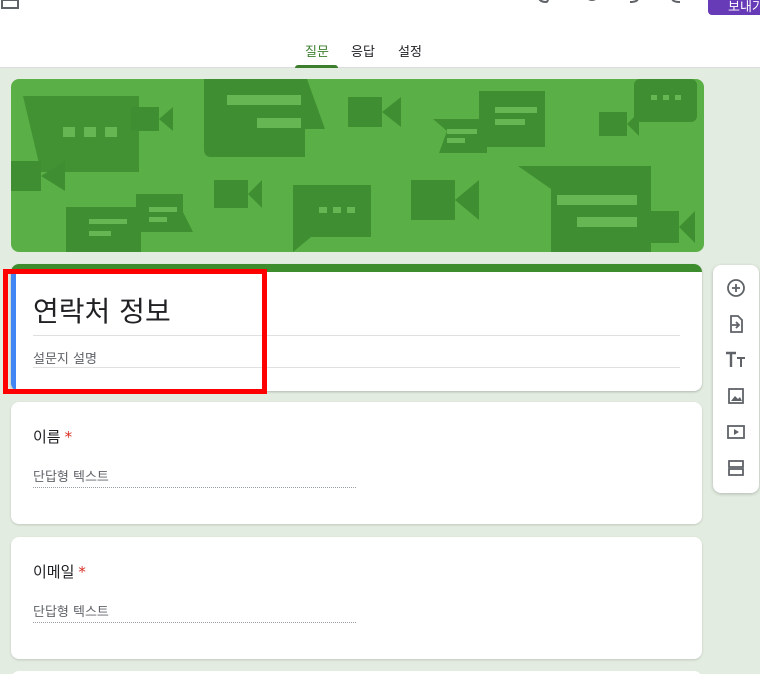  I want to click on tab-questions: 질문, so click(317, 50).